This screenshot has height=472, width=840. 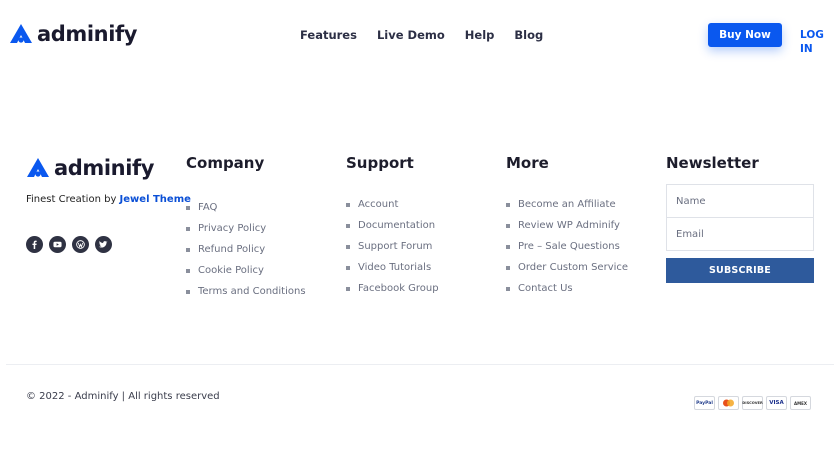 I want to click on link-label: Support Forum, so click(x=395, y=246).